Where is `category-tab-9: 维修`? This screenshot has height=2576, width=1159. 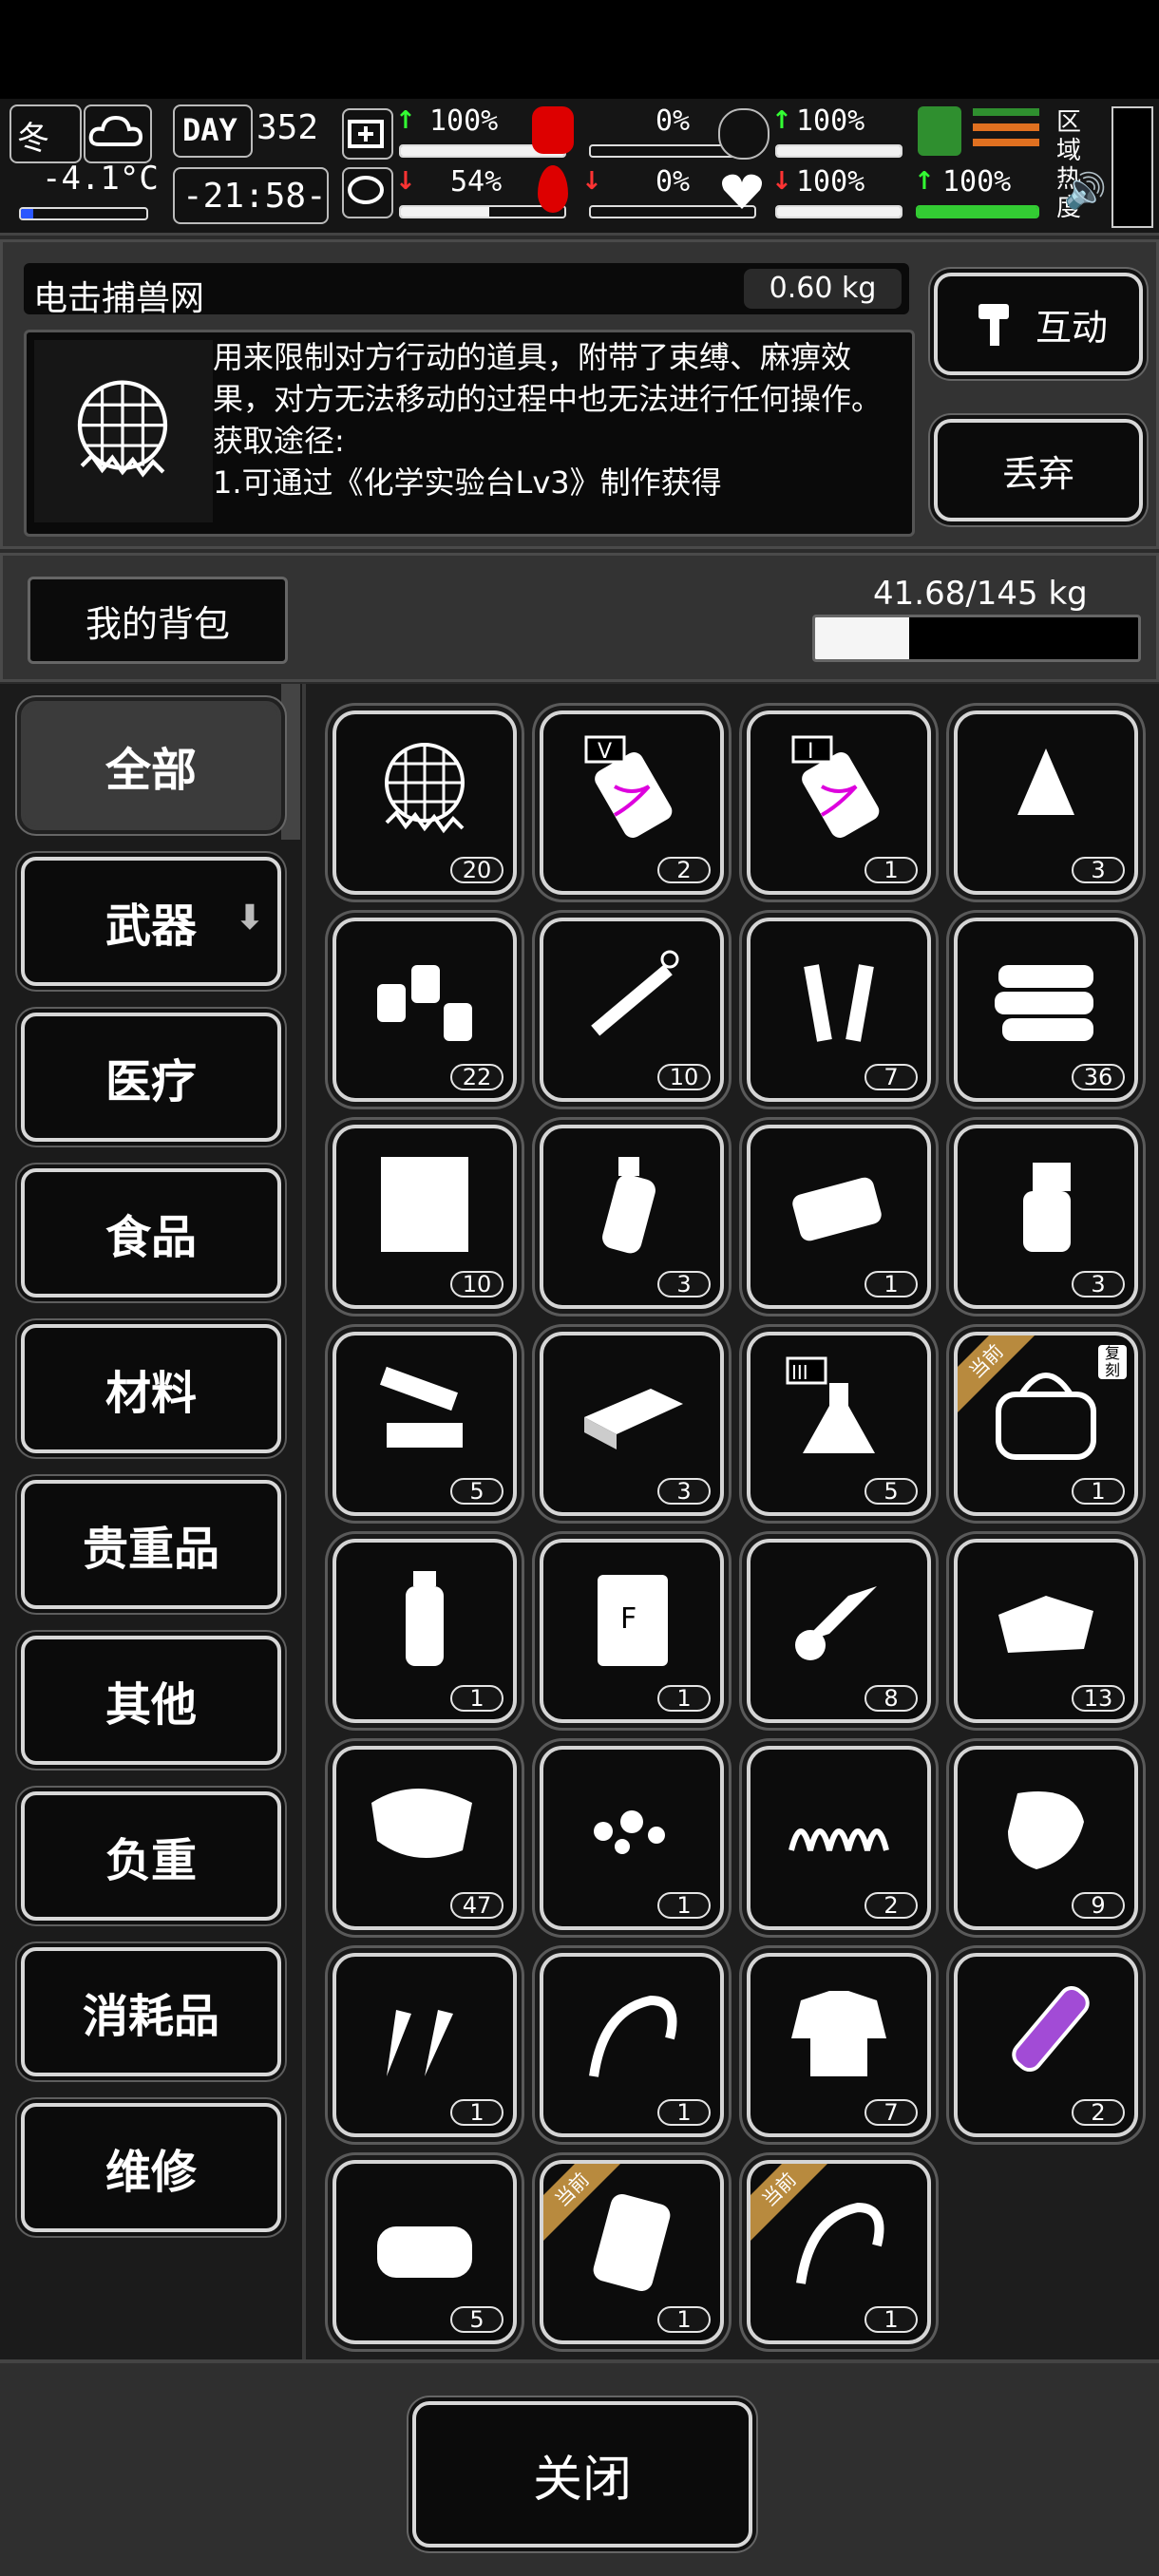 category-tab-9: 维修 is located at coordinates (151, 2167).